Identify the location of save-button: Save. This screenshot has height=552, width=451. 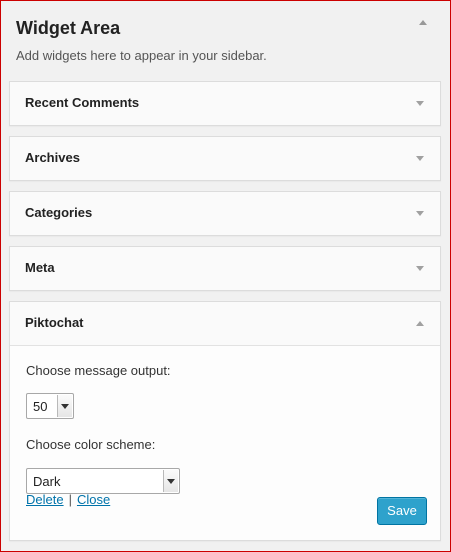
(402, 511).